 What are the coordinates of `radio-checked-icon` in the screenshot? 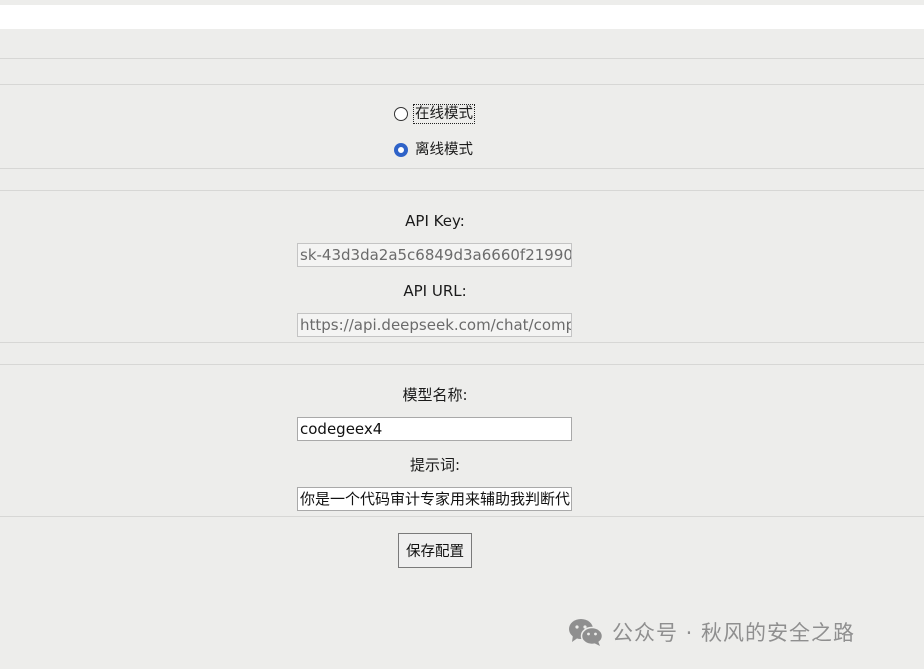 It's located at (401, 150).